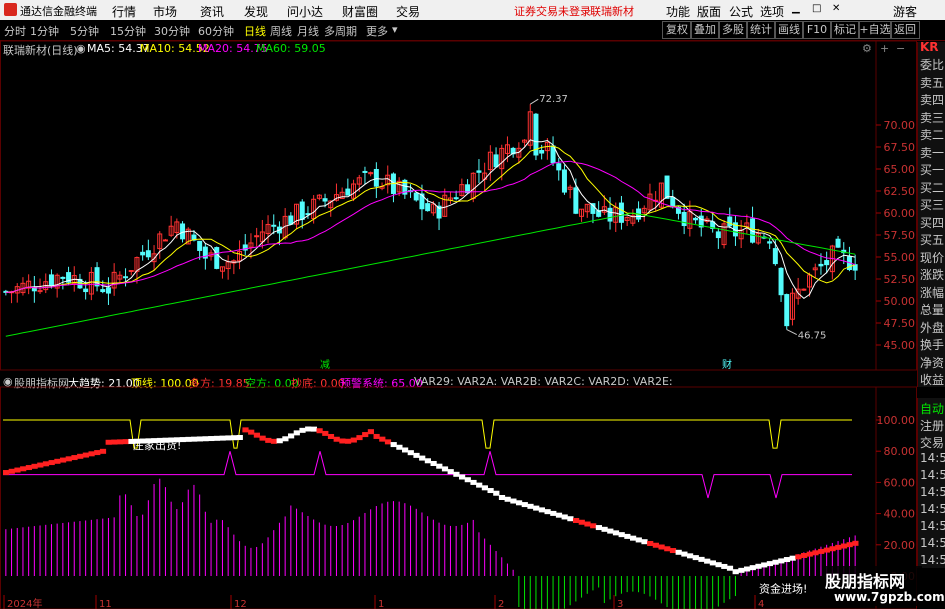 This screenshot has height=609, width=945. Describe the element at coordinates (772, 11) in the screenshot. I see `menu-item-options: 选项` at that location.